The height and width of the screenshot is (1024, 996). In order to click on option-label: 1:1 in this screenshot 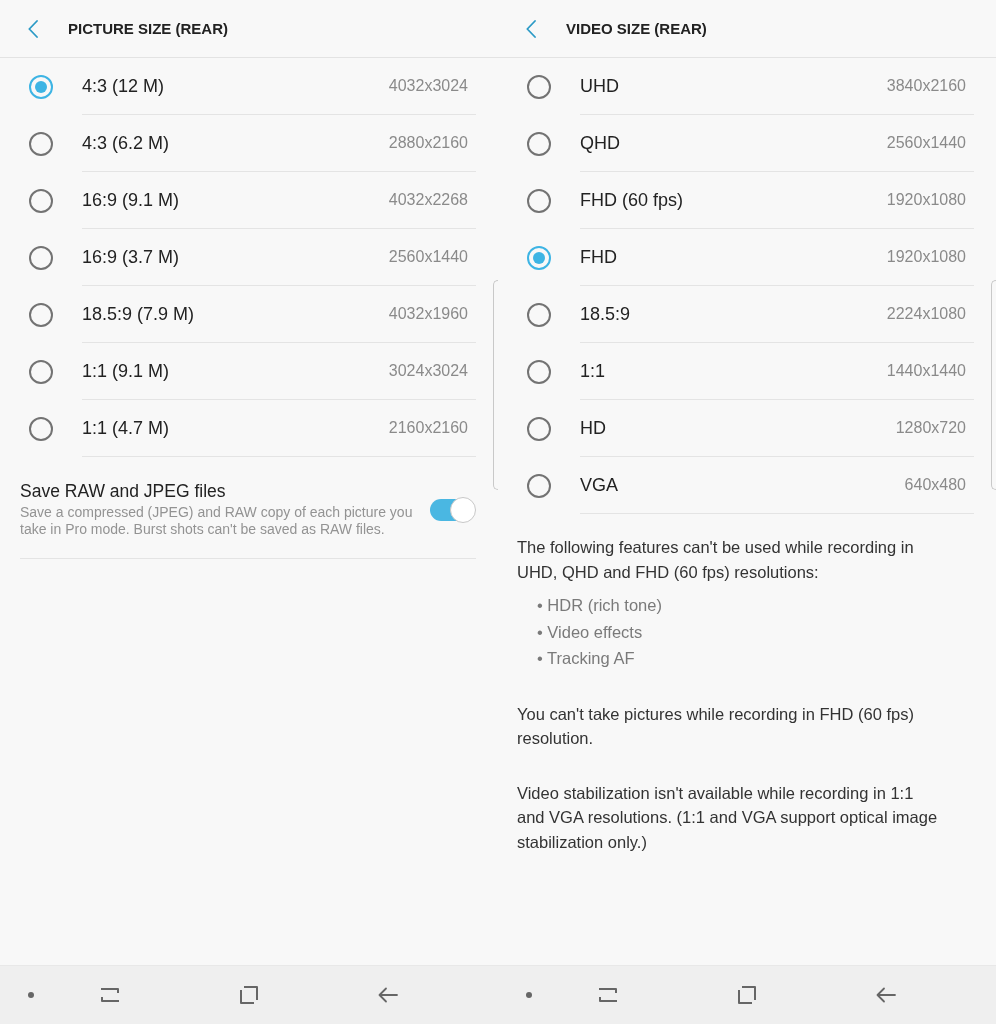, I will do `click(593, 371)`.